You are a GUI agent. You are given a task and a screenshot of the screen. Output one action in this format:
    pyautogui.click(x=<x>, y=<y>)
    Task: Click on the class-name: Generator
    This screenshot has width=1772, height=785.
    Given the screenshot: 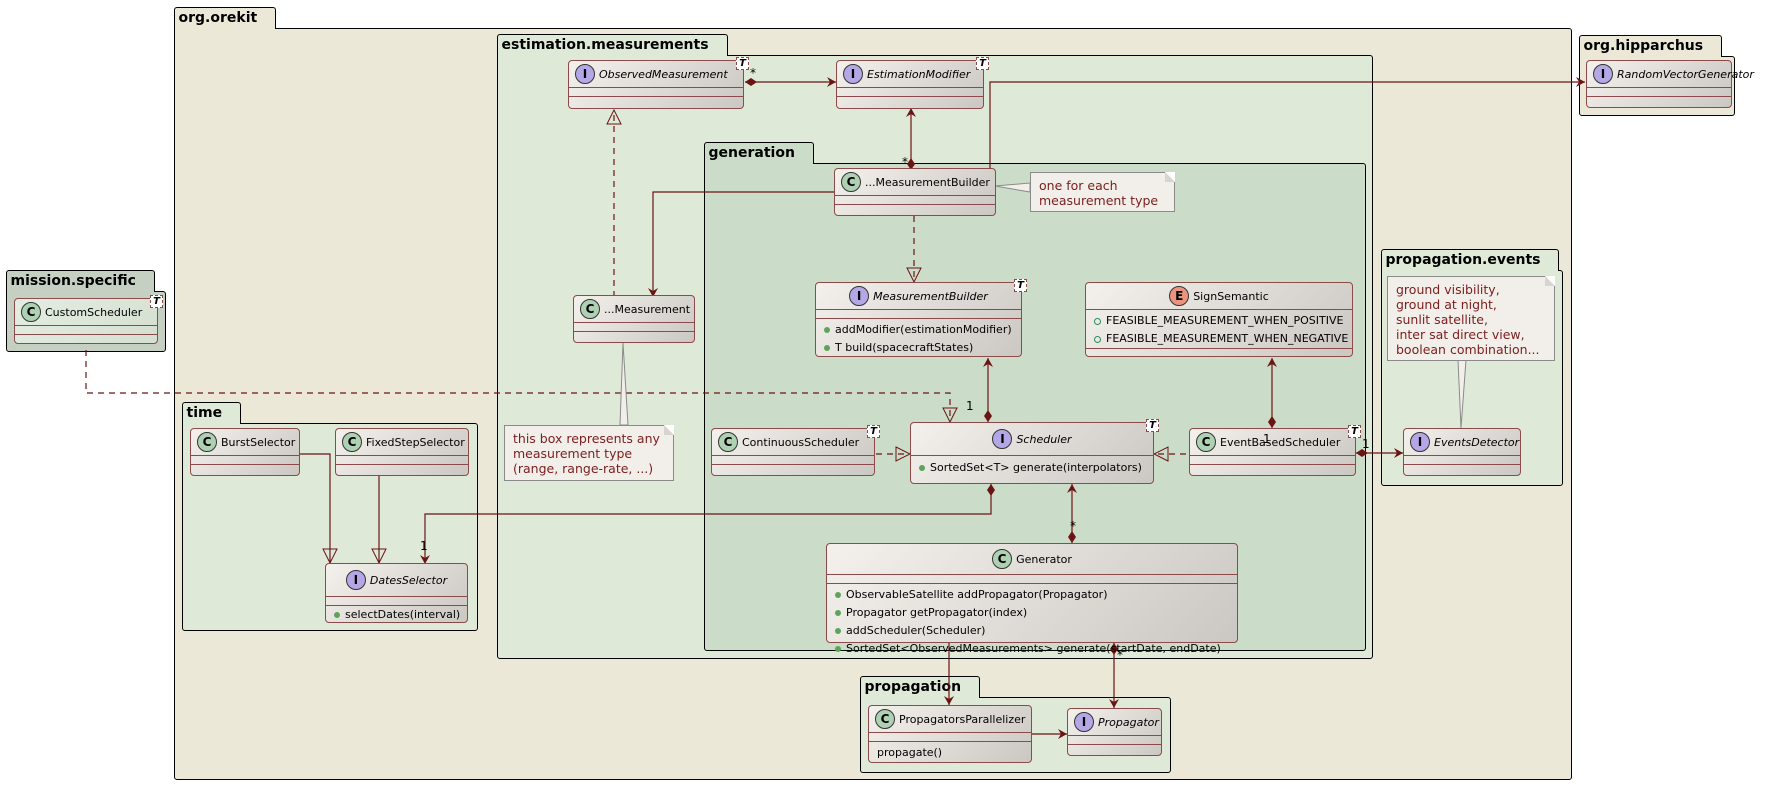 What is the action you would take?
    pyautogui.click(x=1044, y=559)
    